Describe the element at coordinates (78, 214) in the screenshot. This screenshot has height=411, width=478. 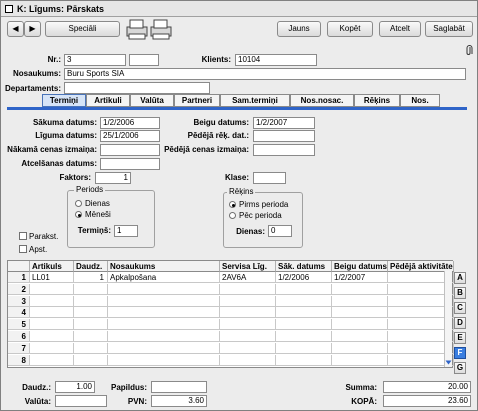
I see `period-months-radio` at that location.